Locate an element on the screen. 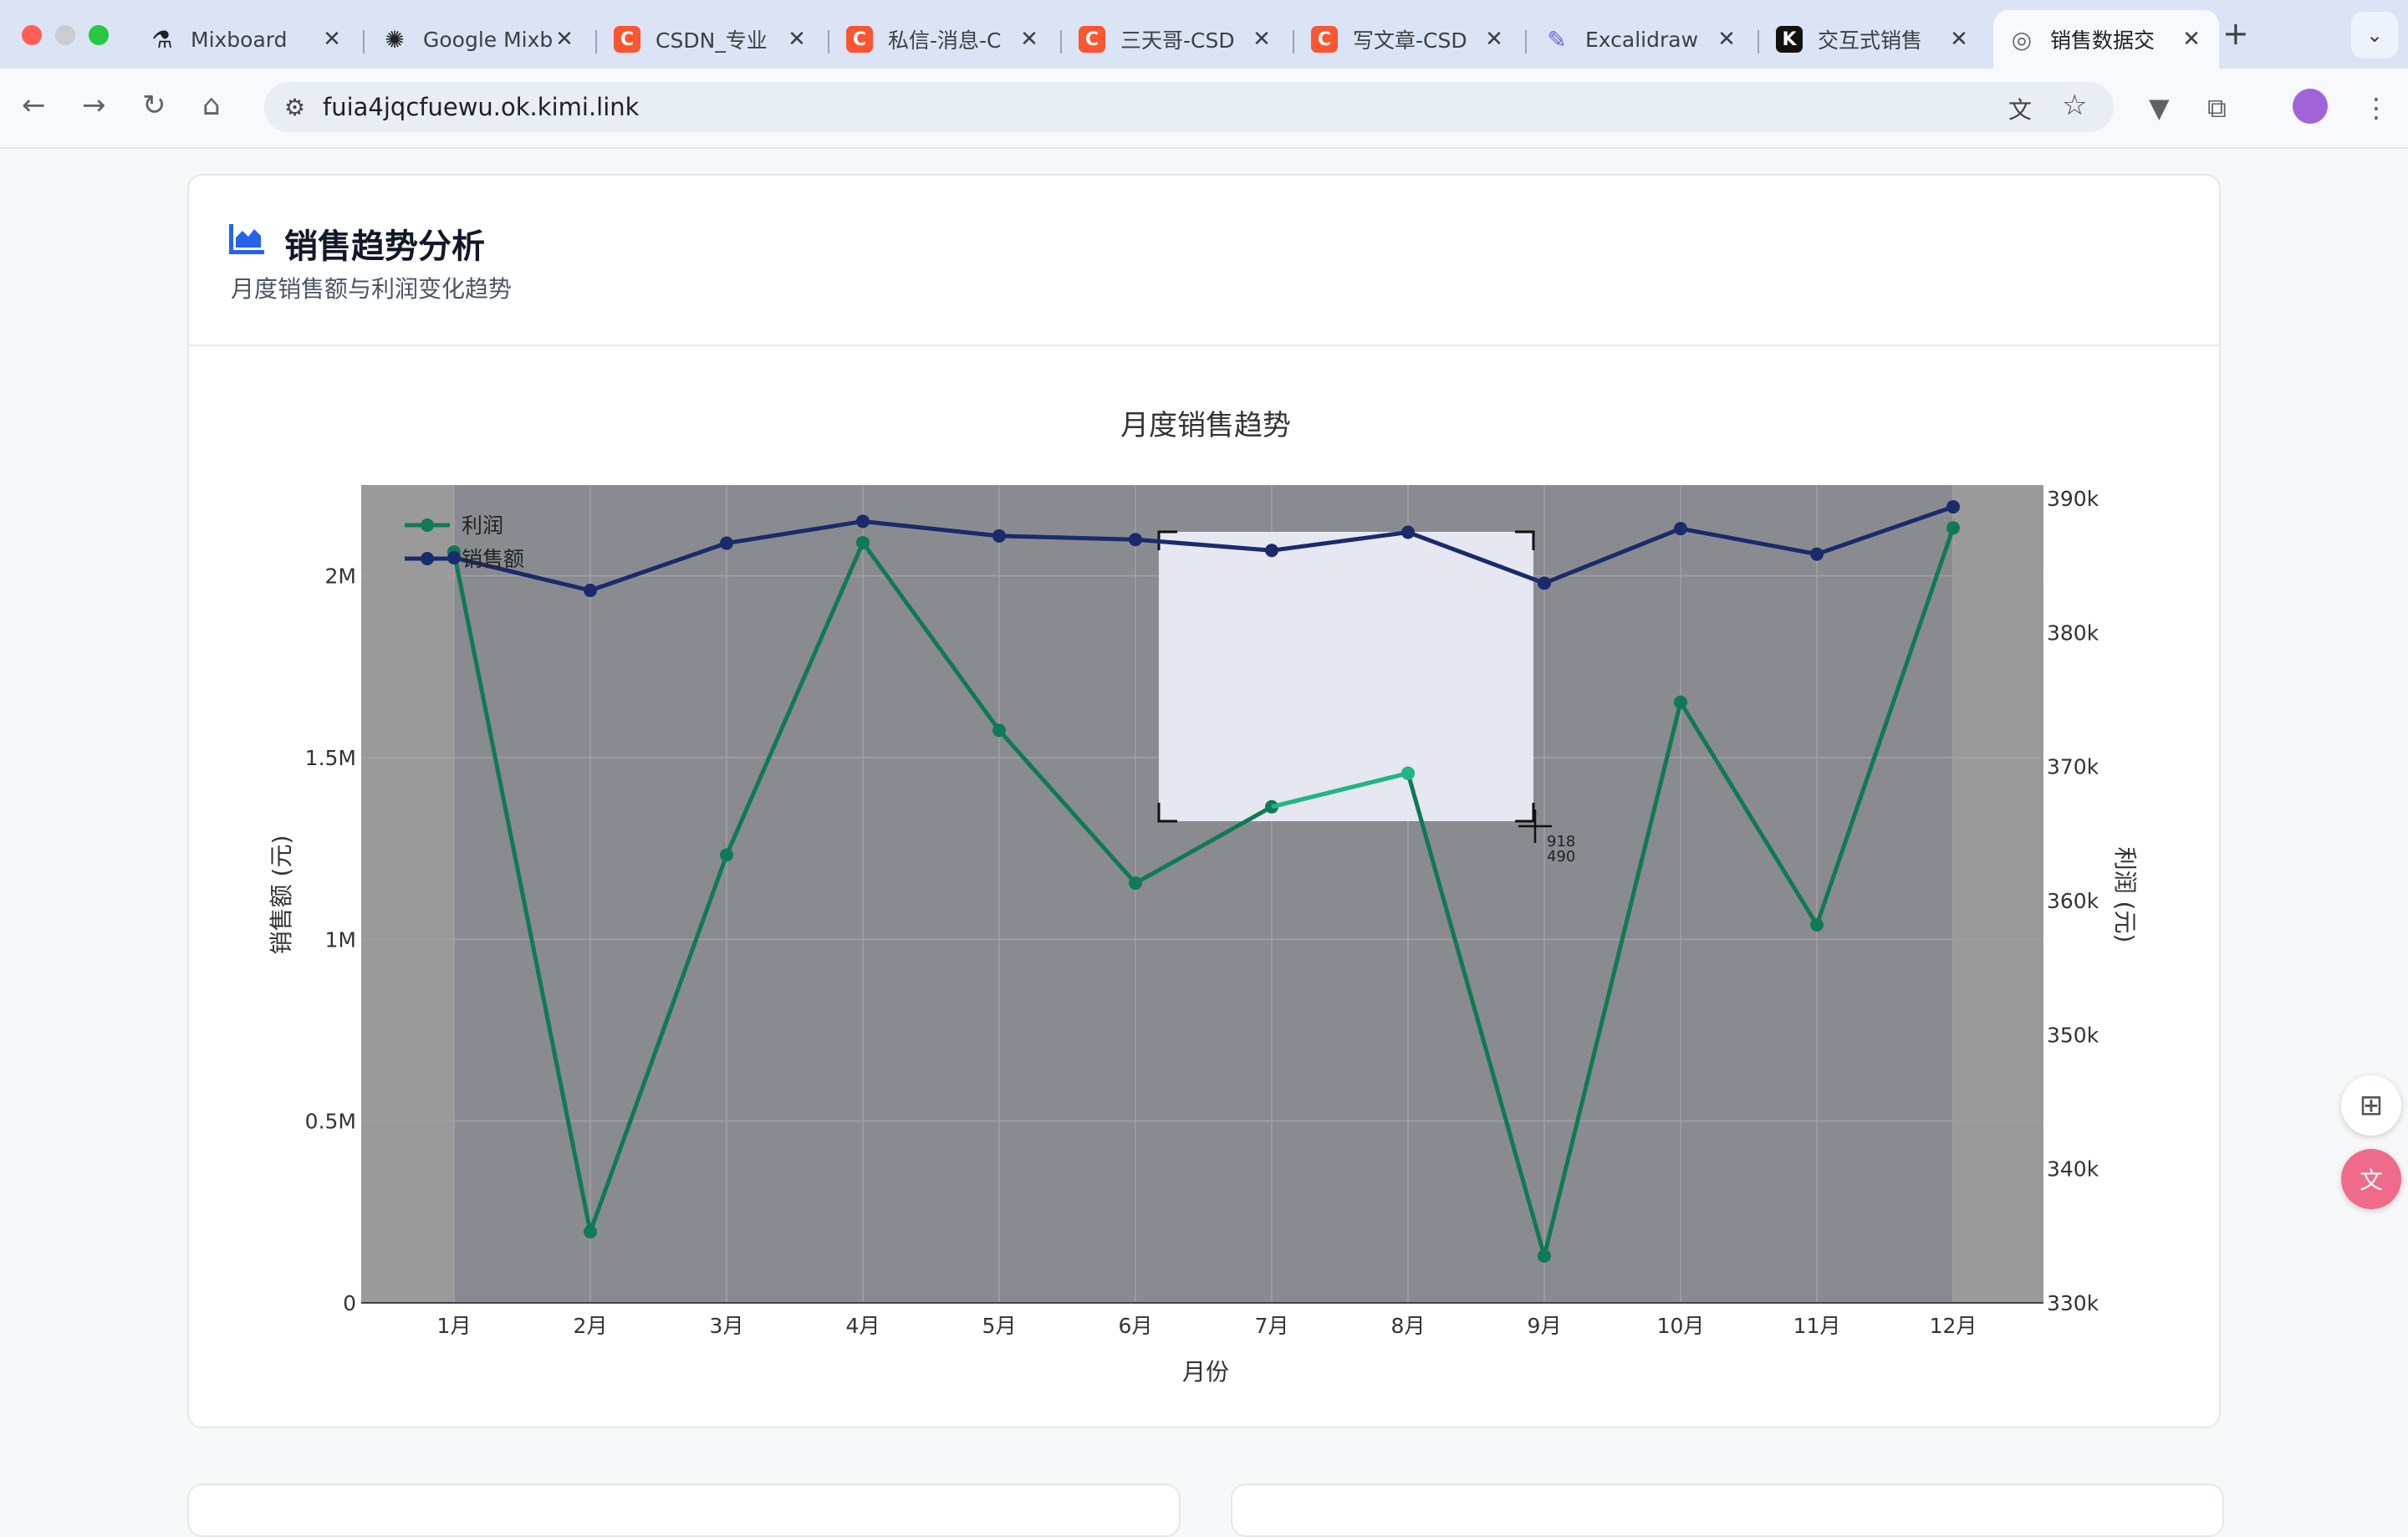 Image resolution: width=2408 pixels, height=1537 pixels. translate-icon: 文 is located at coordinates (2020, 108).